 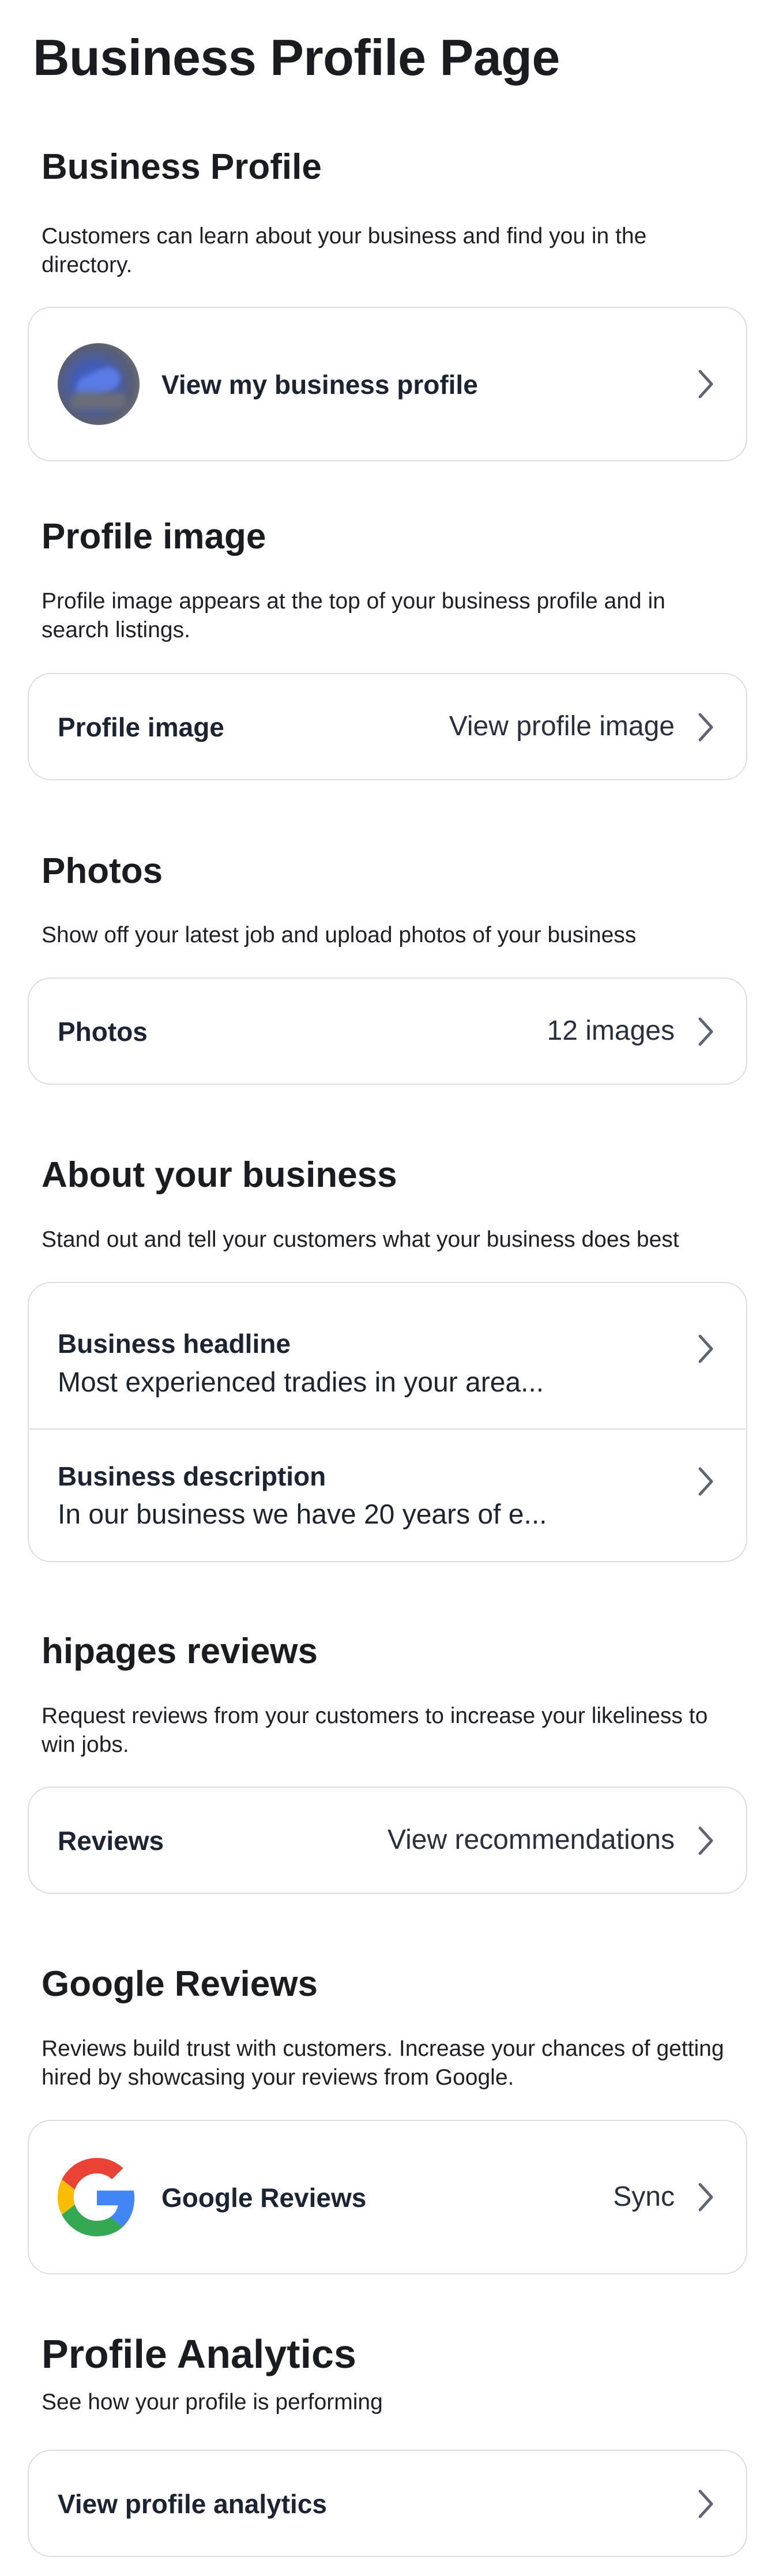 I want to click on business-description-label: Business description, so click(x=192, y=1476).